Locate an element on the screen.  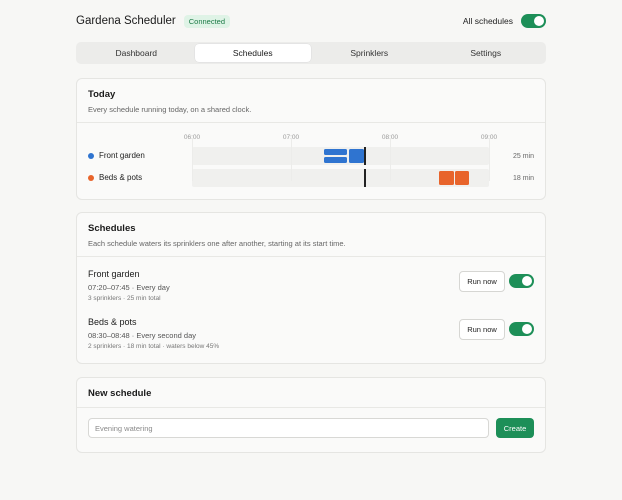
divider is located at coordinates (311, 256).